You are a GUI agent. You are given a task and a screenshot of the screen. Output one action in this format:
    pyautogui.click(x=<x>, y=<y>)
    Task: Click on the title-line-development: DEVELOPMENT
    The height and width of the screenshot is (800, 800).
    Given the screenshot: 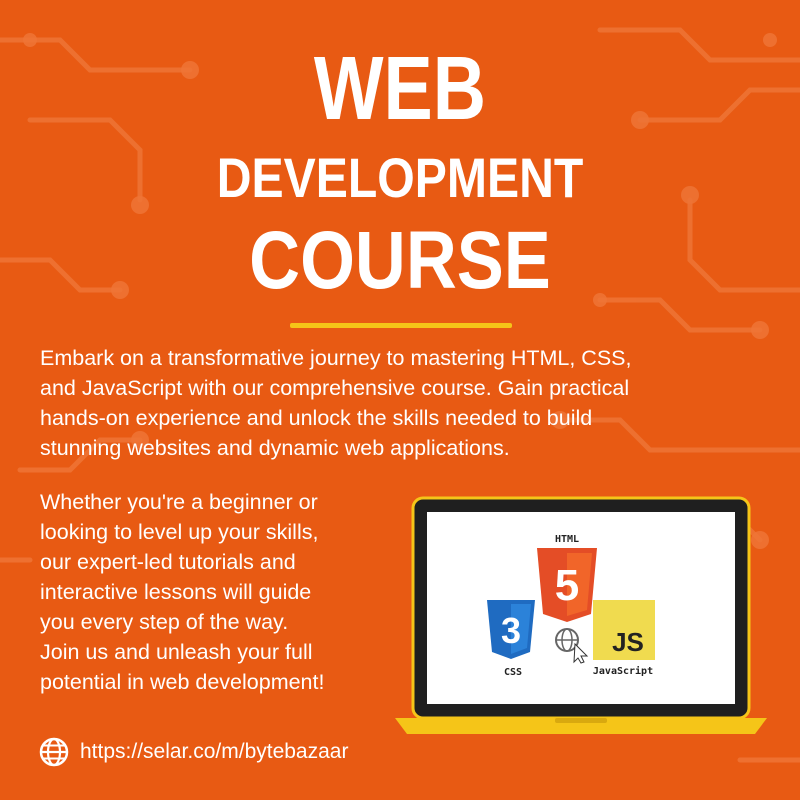 What is the action you would take?
    pyautogui.click(x=400, y=177)
    